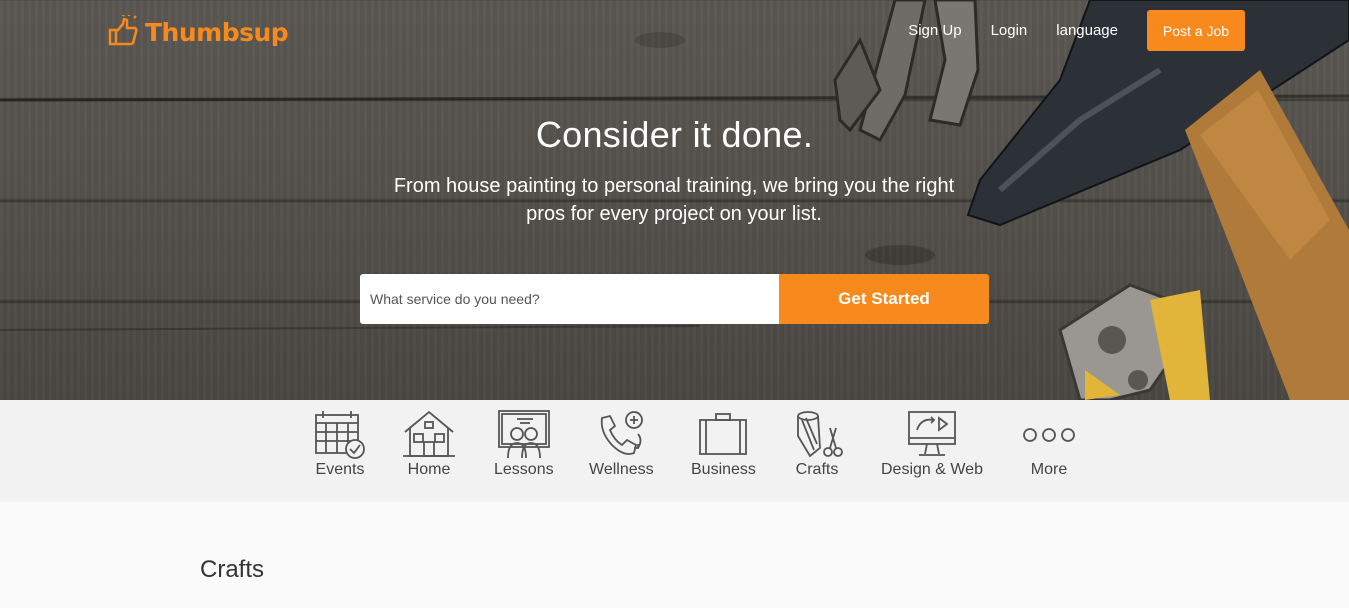 The image size is (1349, 608). What do you see at coordinates (817, 469) in the screenshot?
I see `category-label: Crafts` at bounding box center [817, 469].